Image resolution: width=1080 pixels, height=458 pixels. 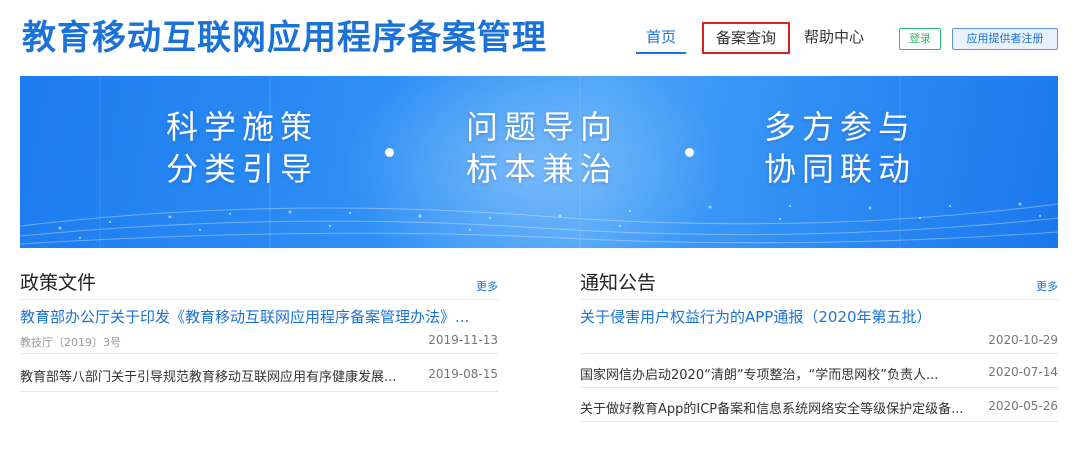 I want to click on notice-section-title: 通知公告, so click(x=618, y=283).